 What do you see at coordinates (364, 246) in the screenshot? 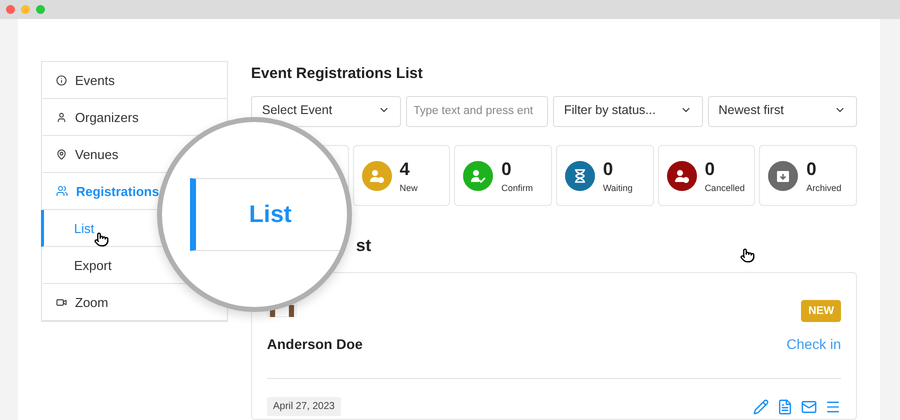
I see `section-heading: st` at bounding box center [364, 246].